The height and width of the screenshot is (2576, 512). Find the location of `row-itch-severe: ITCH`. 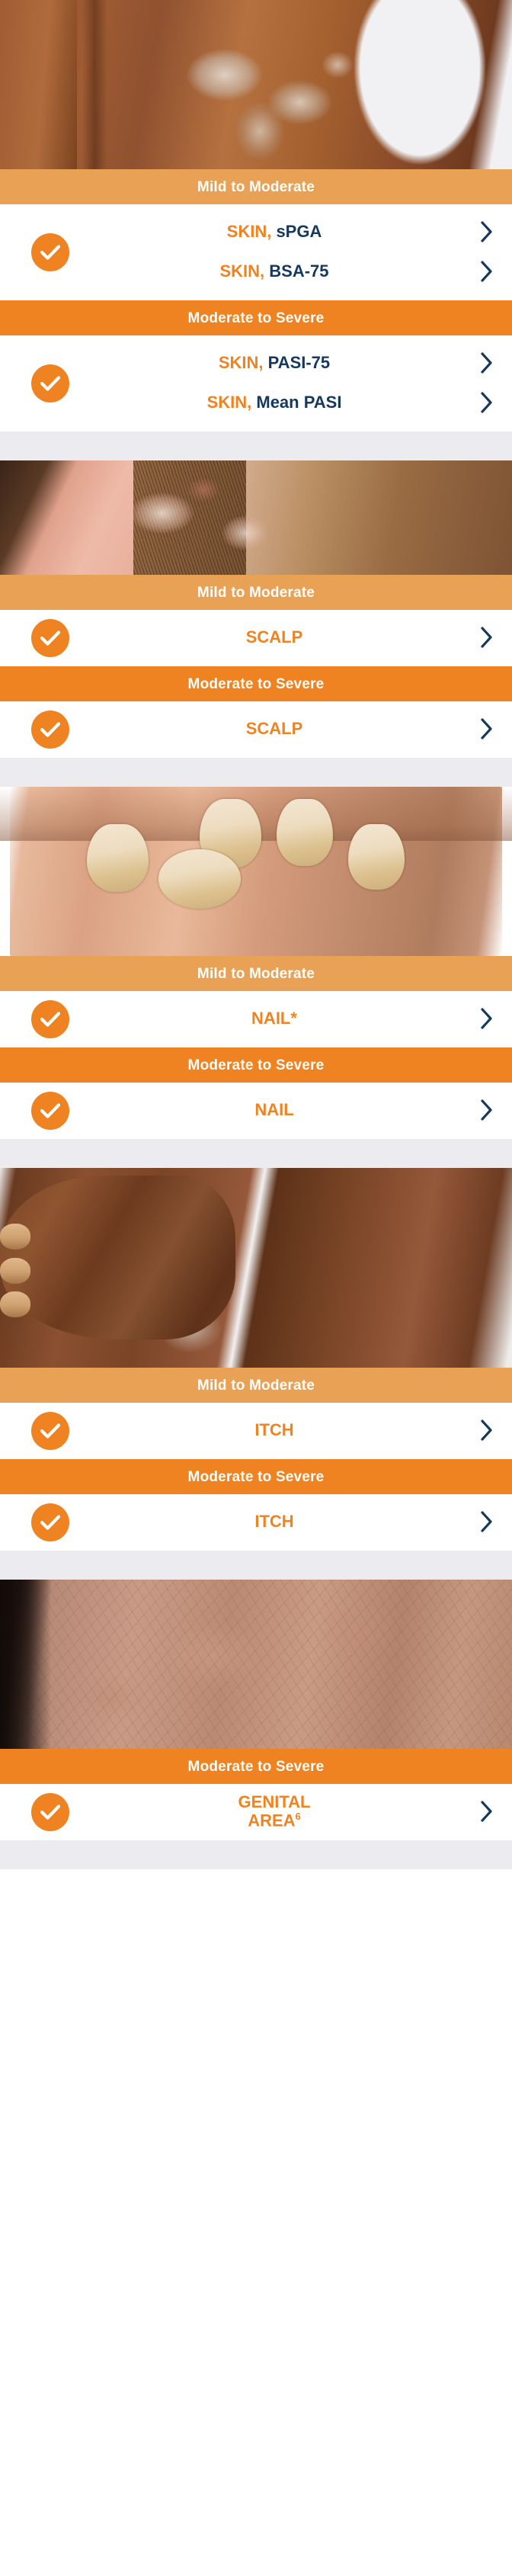

row-itch-severe: ITCH is located at coordinates (256, 1521).